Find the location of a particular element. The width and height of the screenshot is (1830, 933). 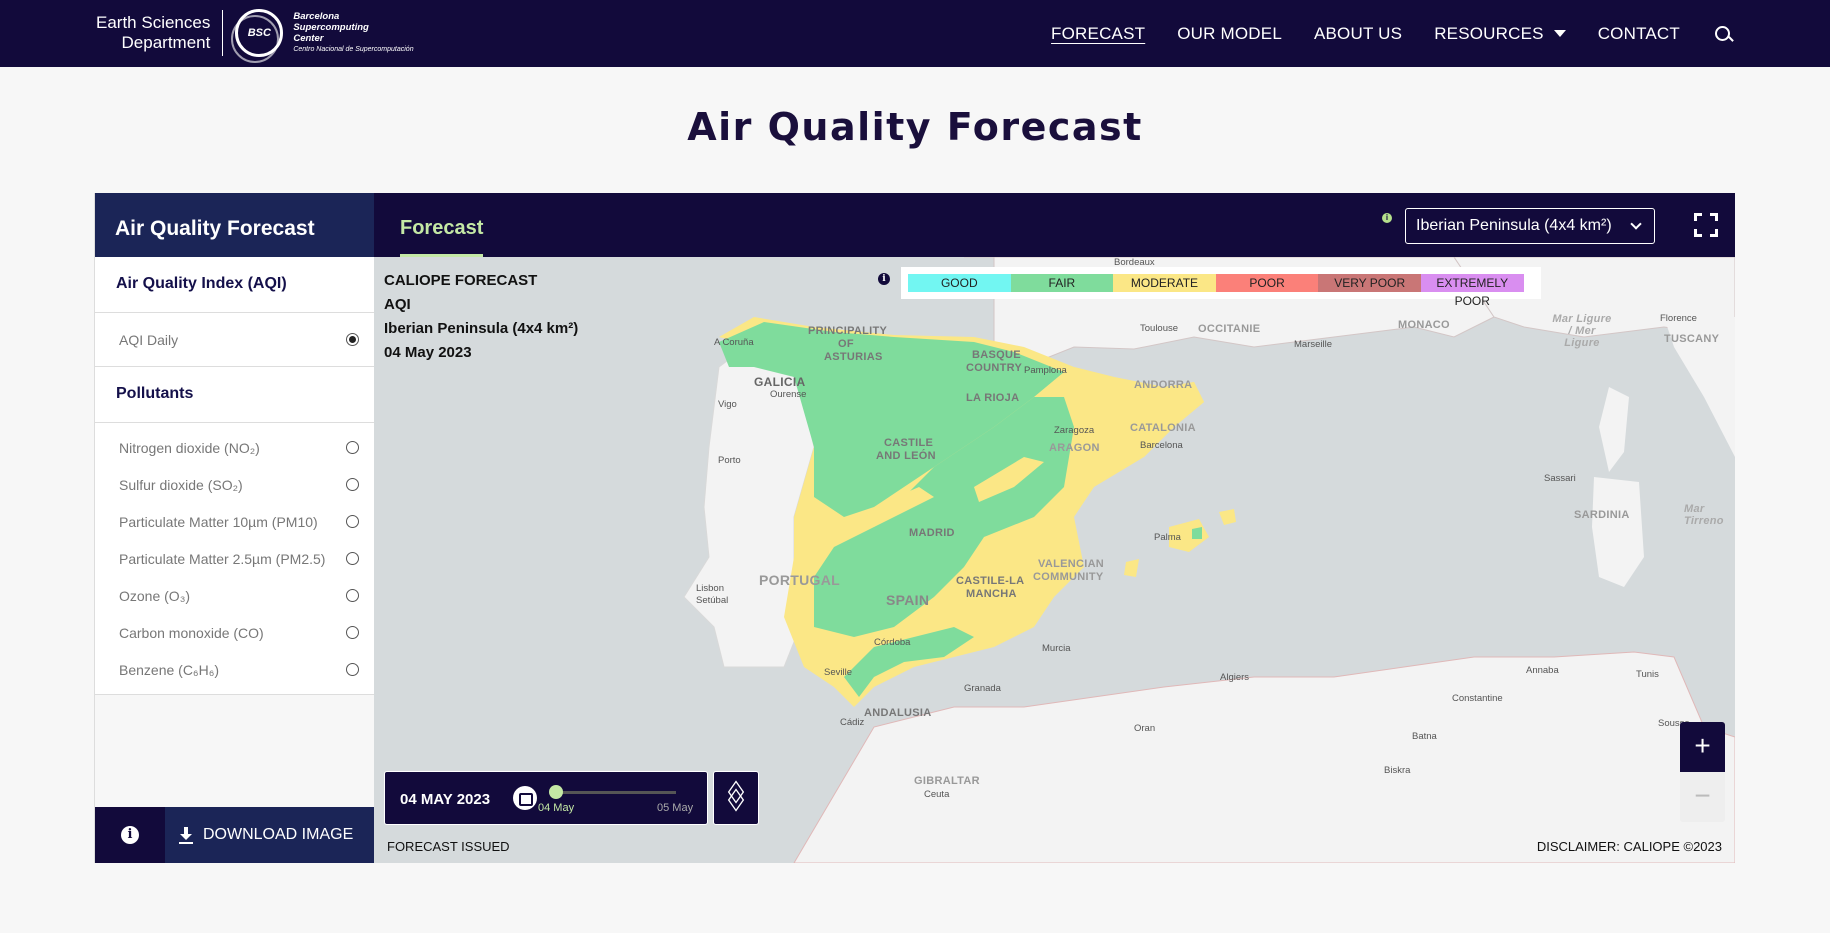

download-image-button: DOWNLOAD IMAGE is located at coordinates (270, 835).